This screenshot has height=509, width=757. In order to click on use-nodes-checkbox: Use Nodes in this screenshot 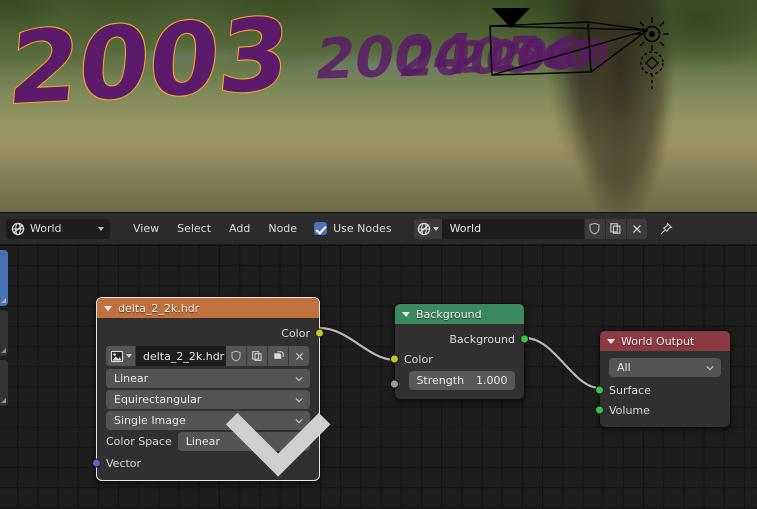, I will do `click(353, 228)`.